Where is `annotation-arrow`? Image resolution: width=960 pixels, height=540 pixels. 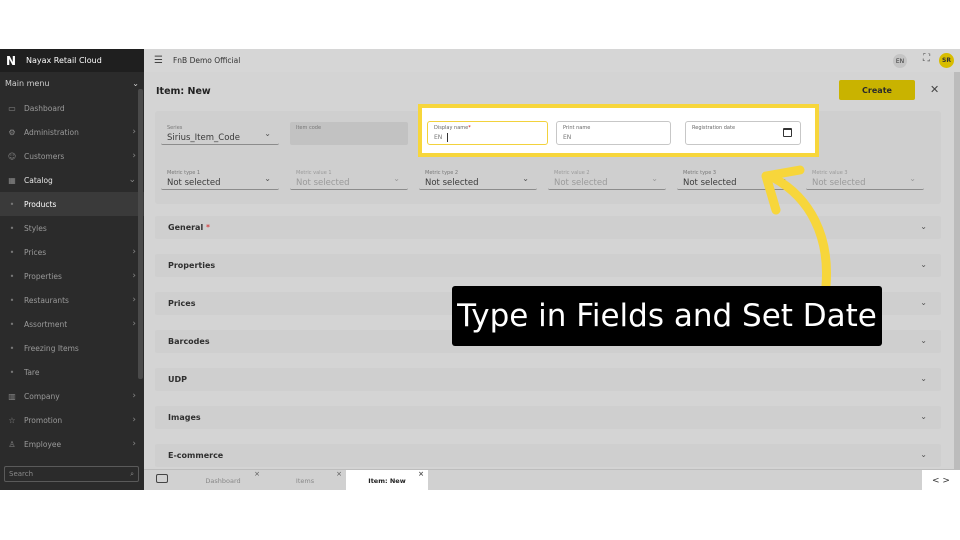 annotation-arrow is located at coordinates (796, 228).